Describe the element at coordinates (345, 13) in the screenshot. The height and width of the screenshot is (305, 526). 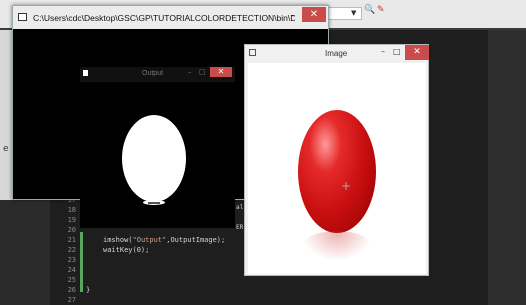
I see `ide-toolbar-dropdown` at that location.